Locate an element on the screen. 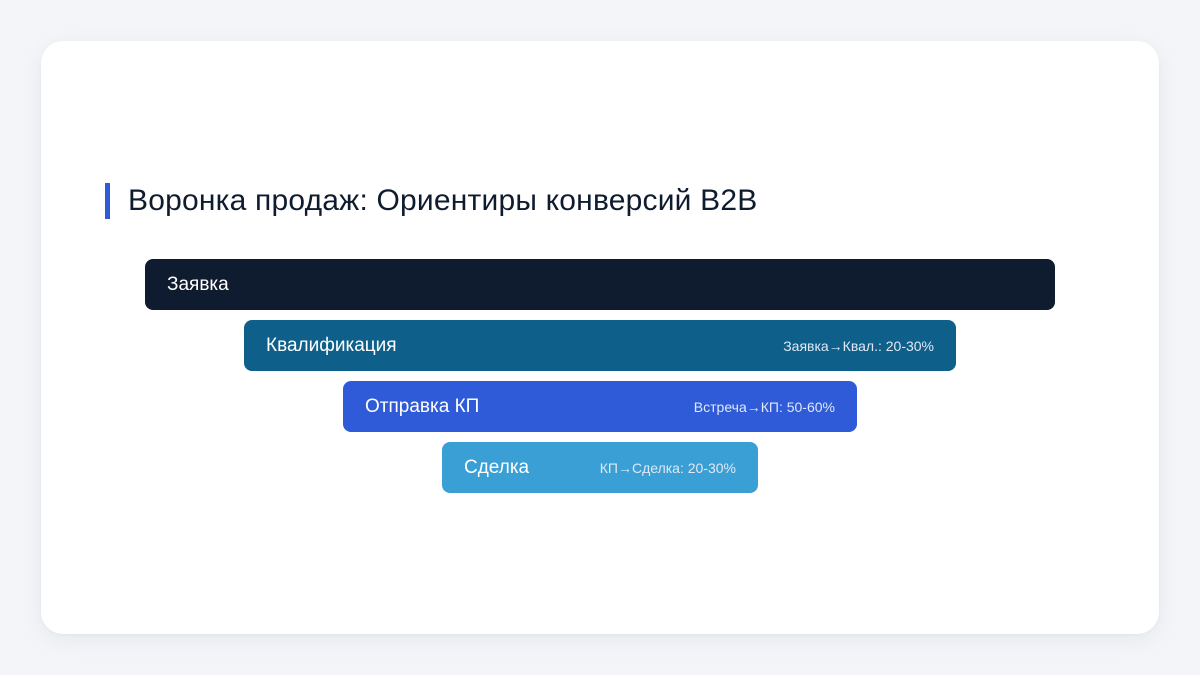  funnel-stage-deal: Сделка КП→Сделка: 20-30% is located at coordinates (600, 467).